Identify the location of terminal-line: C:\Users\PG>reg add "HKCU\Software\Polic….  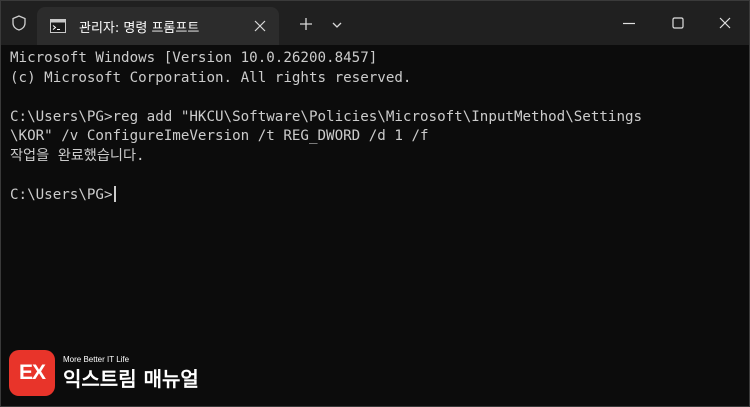
(326, 116).